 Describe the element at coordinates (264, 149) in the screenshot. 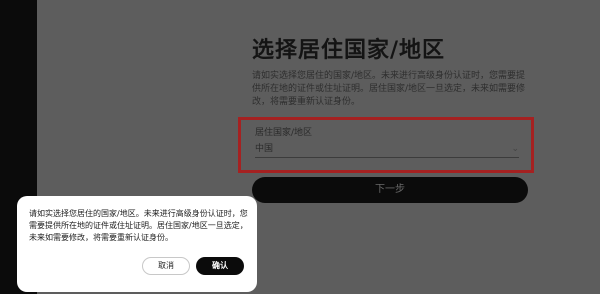

I see `region-selected-value: 中国` at that location.